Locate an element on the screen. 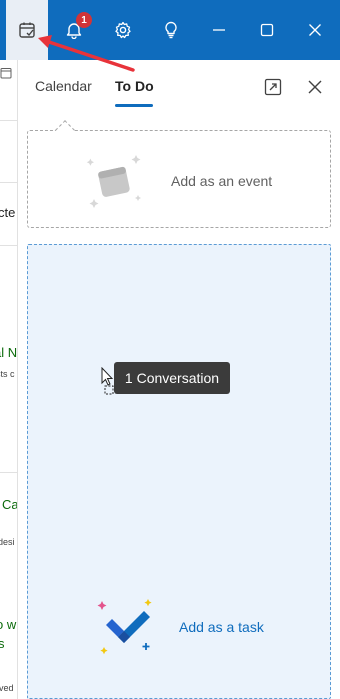 This screenshot has height=699, width=340. close-pane-icon is located at coordinates (315, 87).